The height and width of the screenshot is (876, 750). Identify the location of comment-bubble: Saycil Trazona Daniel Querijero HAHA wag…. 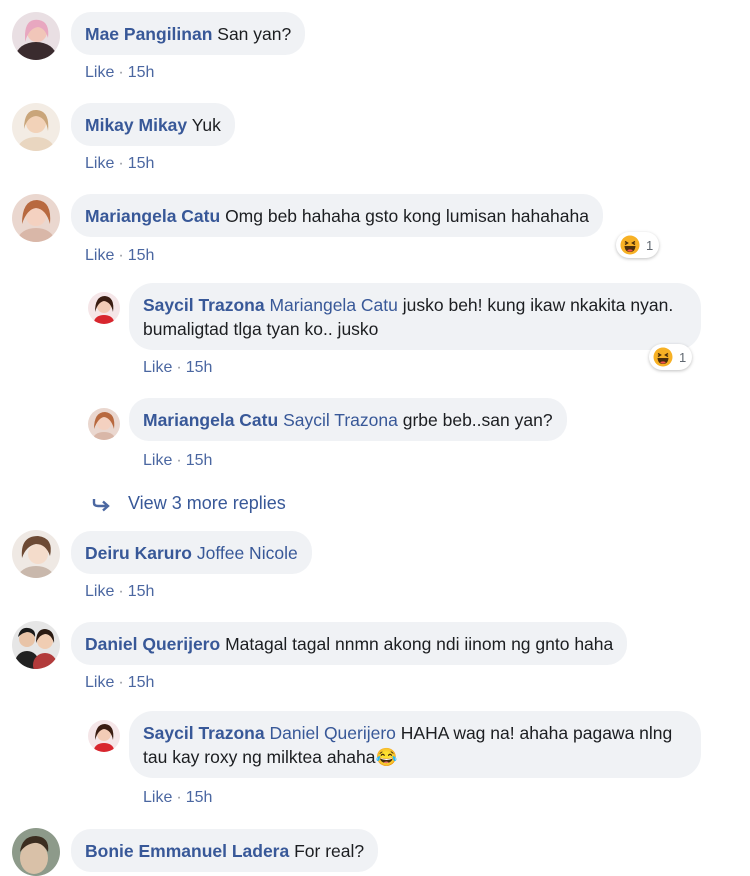
(415, 744).